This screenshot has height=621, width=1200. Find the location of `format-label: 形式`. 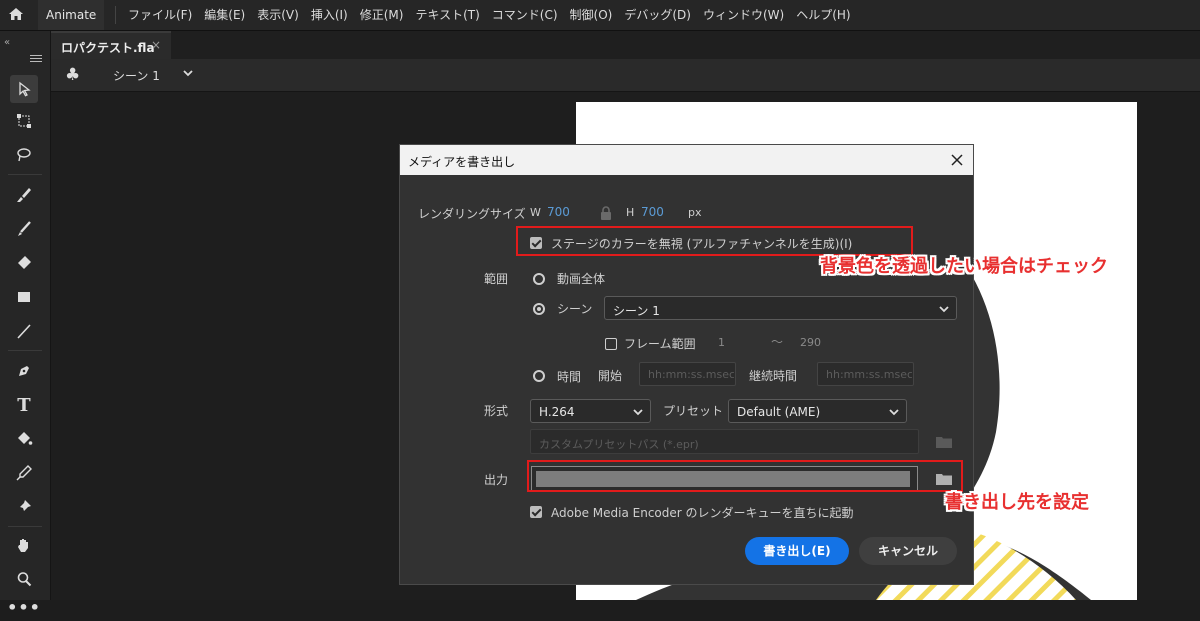

format-label: 形式 is located at coordinates (496, 411).